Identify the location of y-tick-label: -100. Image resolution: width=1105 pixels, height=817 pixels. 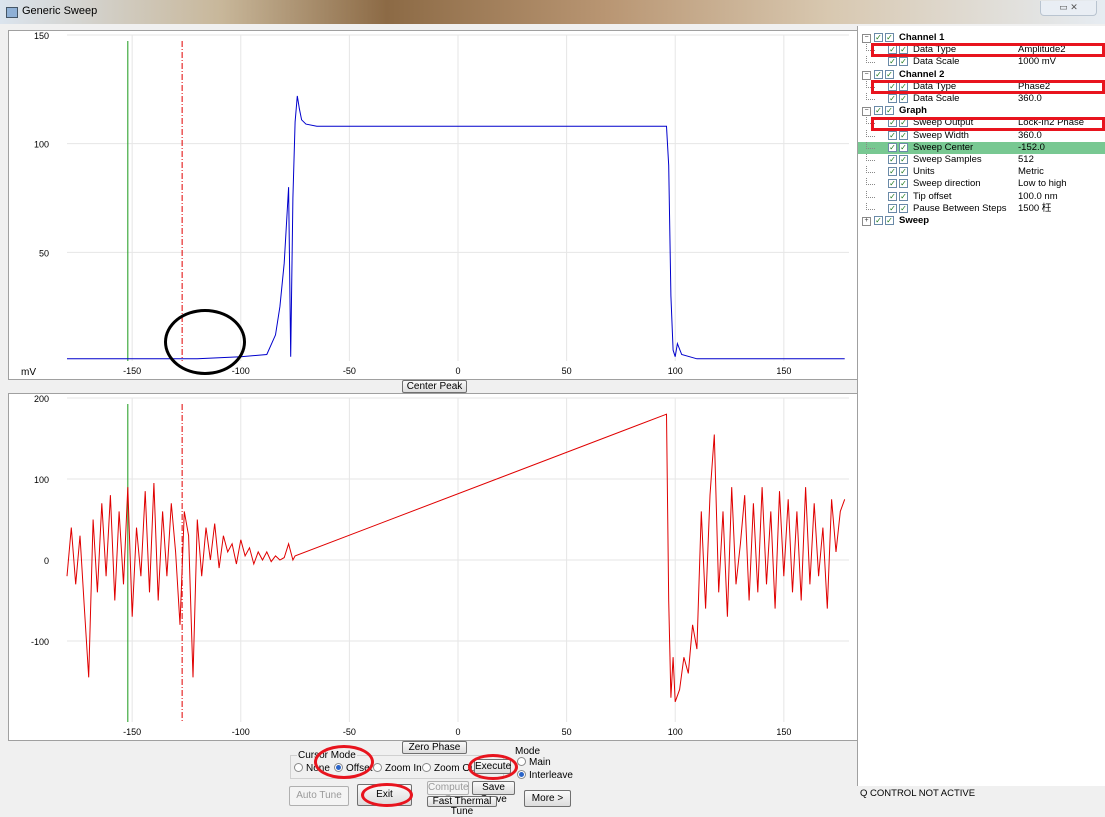
(40, 642).